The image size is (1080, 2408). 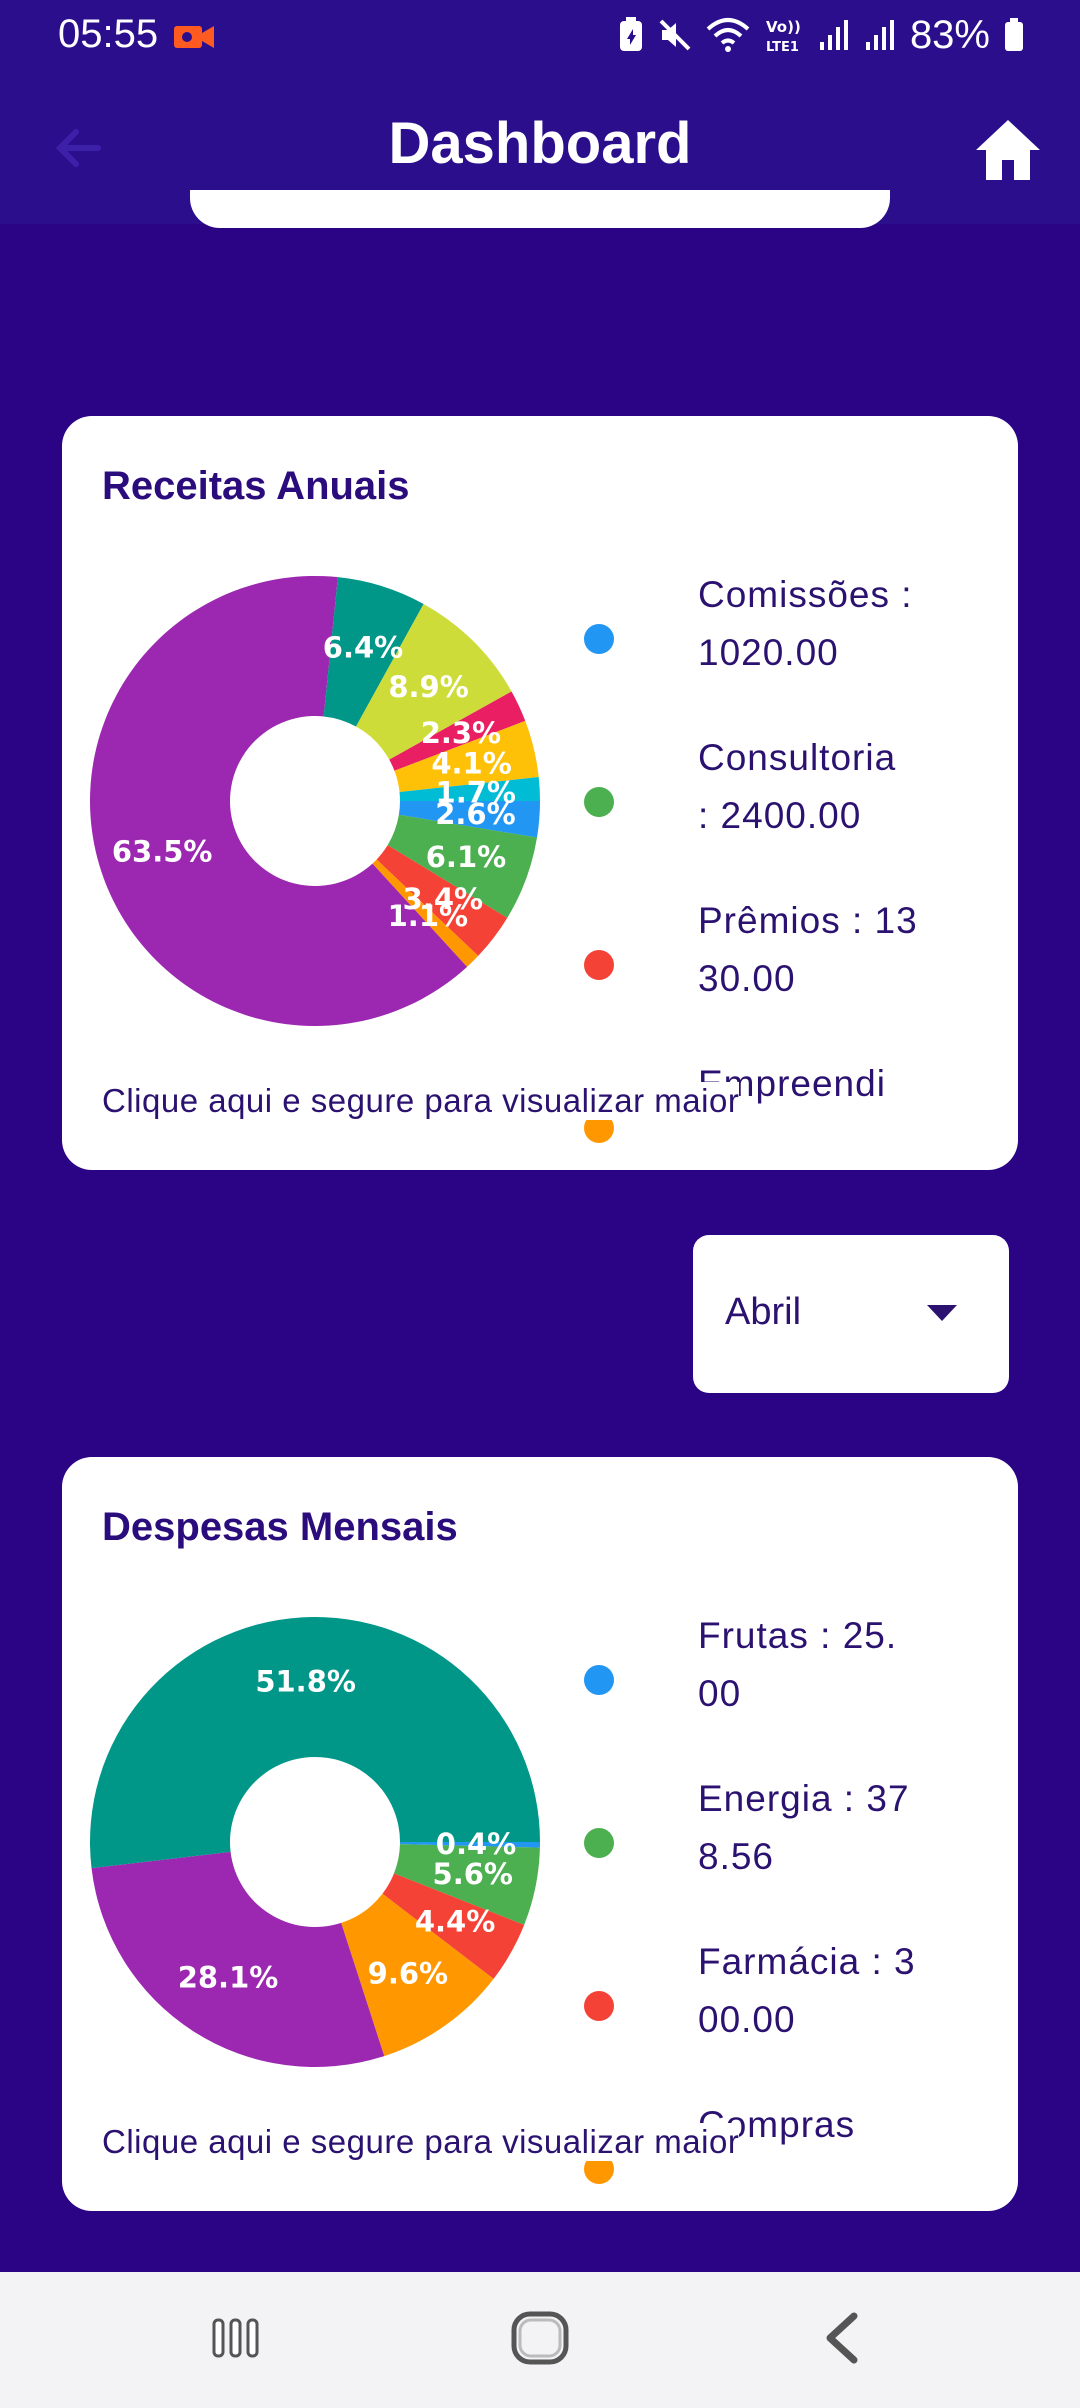 What do you see at coordinates (1008, 150) in the screenshot?
I see `home-icon` at bounding box center [1008, 150].